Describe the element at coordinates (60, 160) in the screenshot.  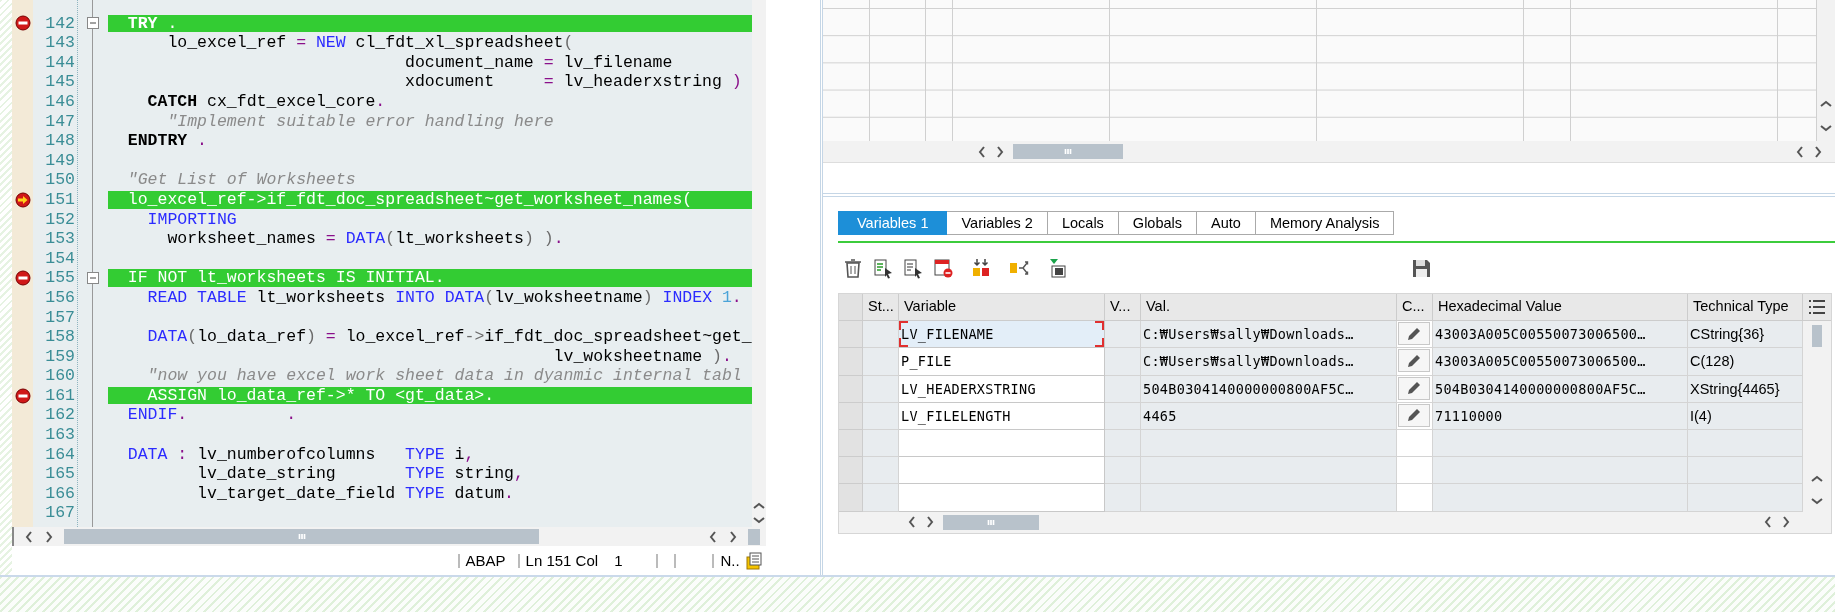
I see `line-number: 149` at that location.